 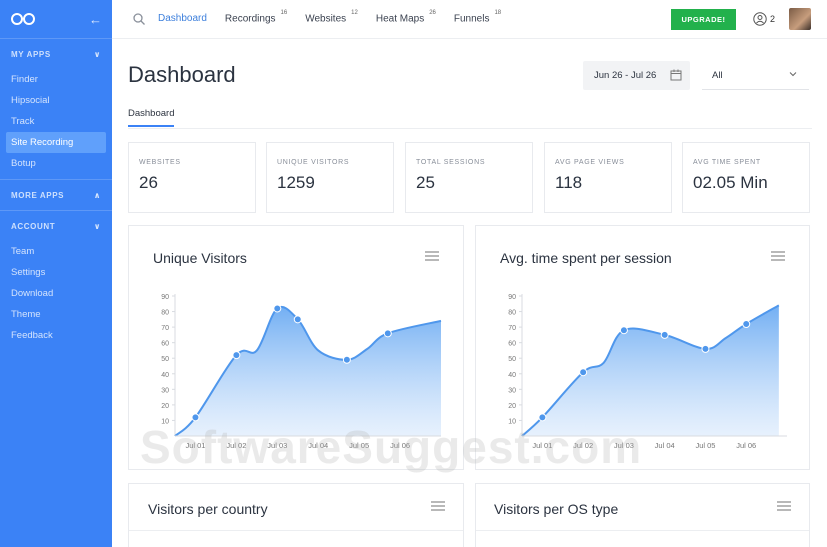 What do you see at coordinates (331, 17) in the screenshot?
I see `nav-websites: Websites12` at bounding box center [331, 17].